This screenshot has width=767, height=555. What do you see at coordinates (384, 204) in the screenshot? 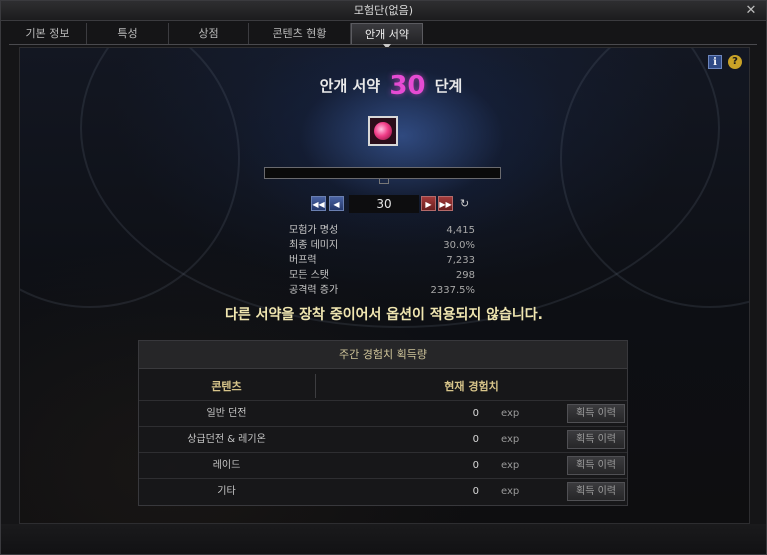
I see `level-value: 30` at bounding box center [384, 204].